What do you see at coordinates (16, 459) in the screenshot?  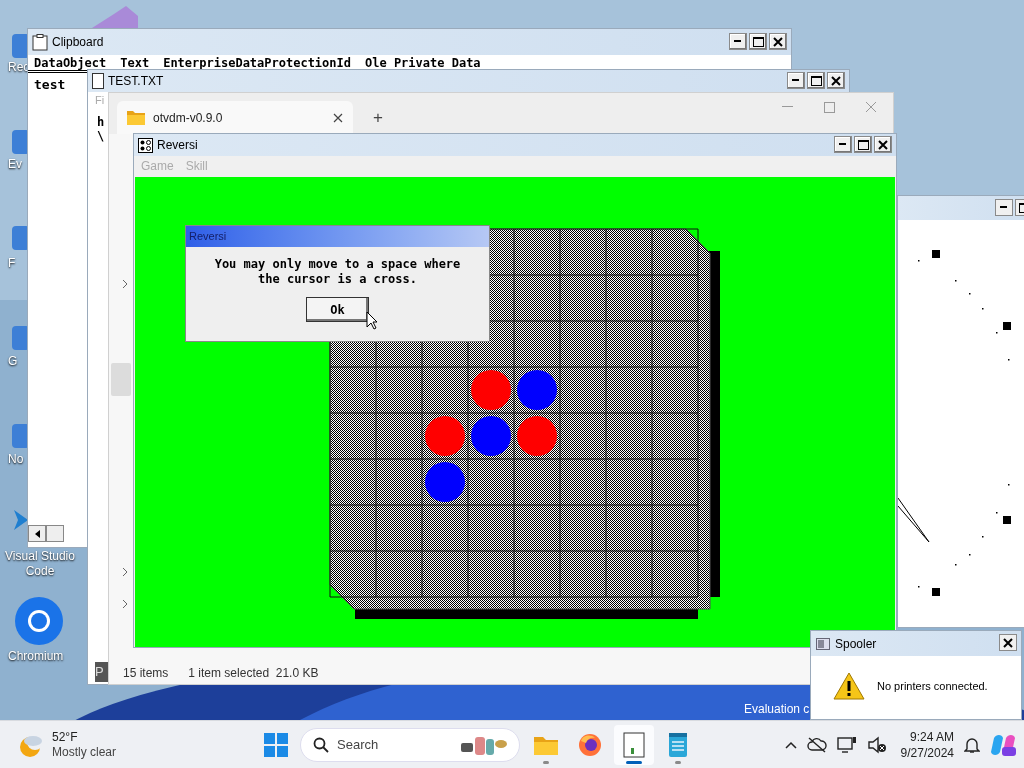 I see `desktop-icon-label: No` at bounding box center [16, 459].